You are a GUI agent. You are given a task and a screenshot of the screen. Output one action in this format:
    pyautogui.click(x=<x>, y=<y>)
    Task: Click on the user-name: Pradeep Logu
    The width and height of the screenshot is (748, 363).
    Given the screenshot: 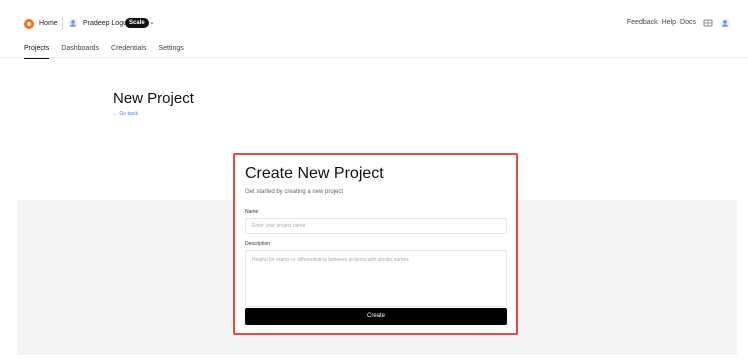 What is the action you would take?
    pyautogui.click(x=105, y=24)
    